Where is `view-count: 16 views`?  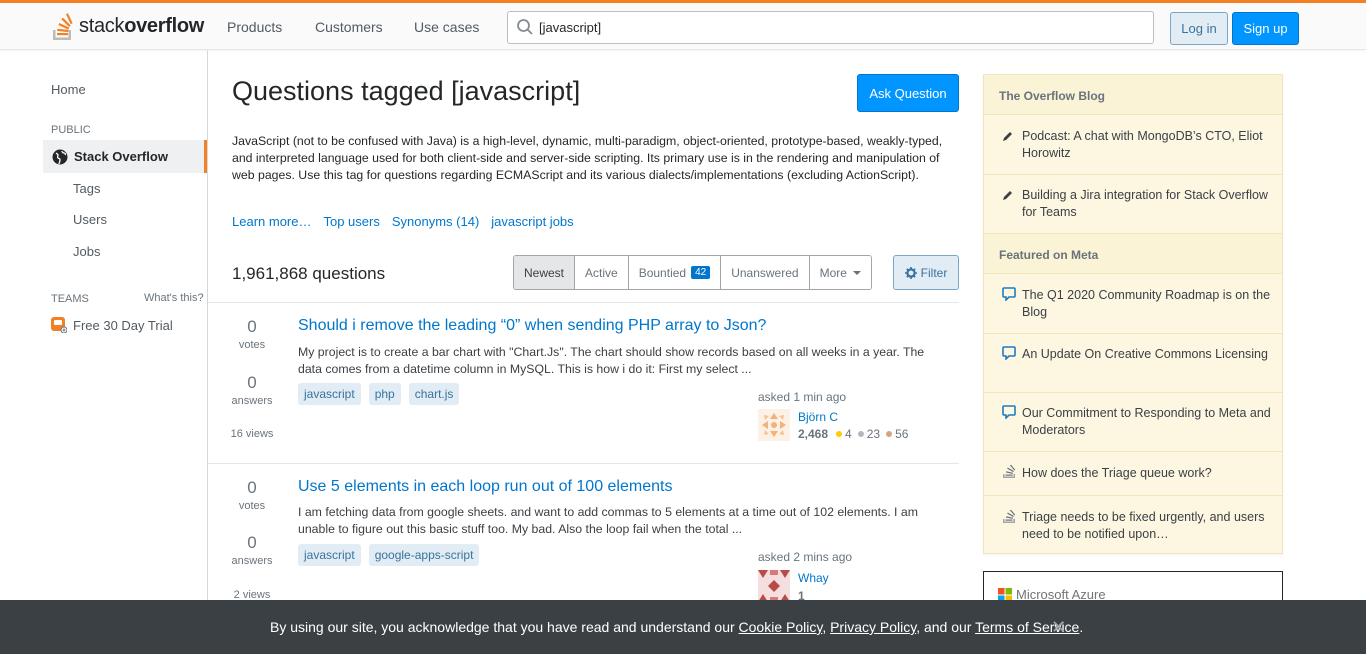 view-count: 16 views is located at coordinates (252, 434).